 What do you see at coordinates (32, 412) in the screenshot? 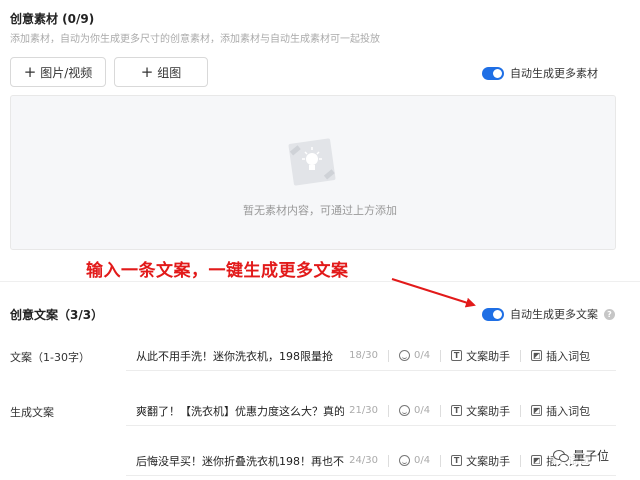
I see `generated-copy-label: 生成文案` at bounding box center [32, 412].